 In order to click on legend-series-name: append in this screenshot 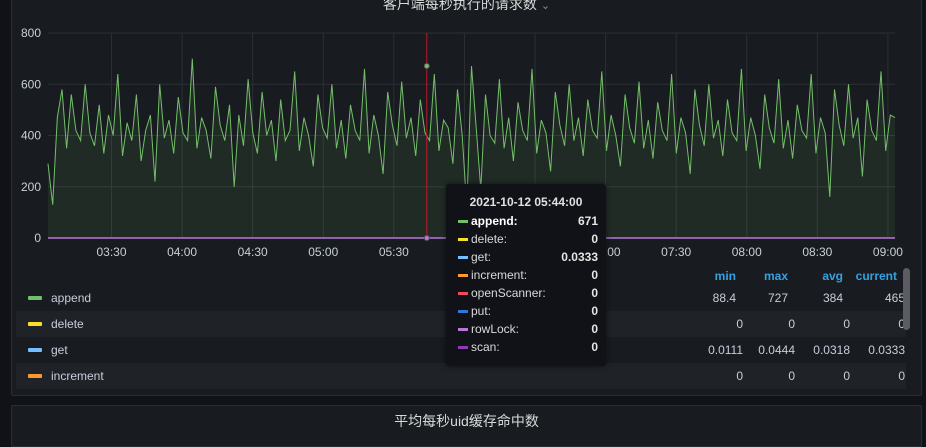, I will do `click(71, 298)`.